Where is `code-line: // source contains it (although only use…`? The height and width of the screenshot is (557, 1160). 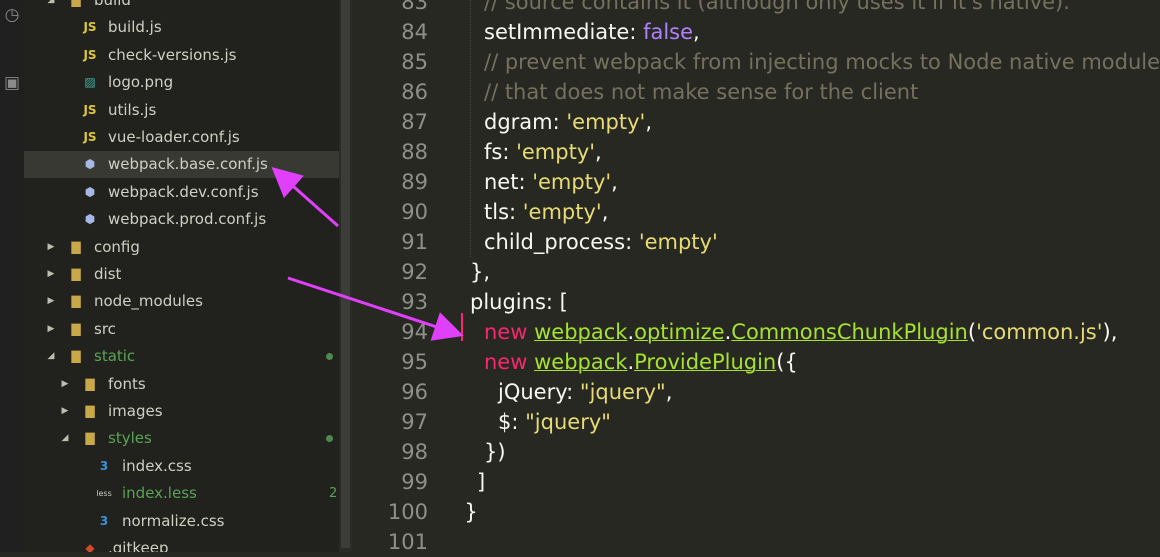
code-line: // source contains it (although only use… is located at coordinates (822, 8).